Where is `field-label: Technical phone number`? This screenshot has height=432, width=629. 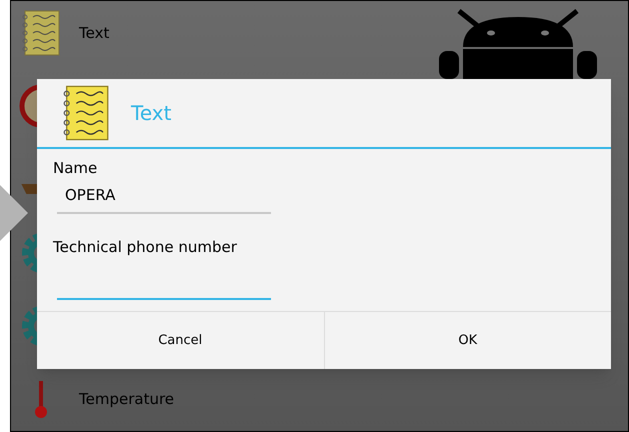
field-label: Technical phone number is located at coordinates (145, 247).